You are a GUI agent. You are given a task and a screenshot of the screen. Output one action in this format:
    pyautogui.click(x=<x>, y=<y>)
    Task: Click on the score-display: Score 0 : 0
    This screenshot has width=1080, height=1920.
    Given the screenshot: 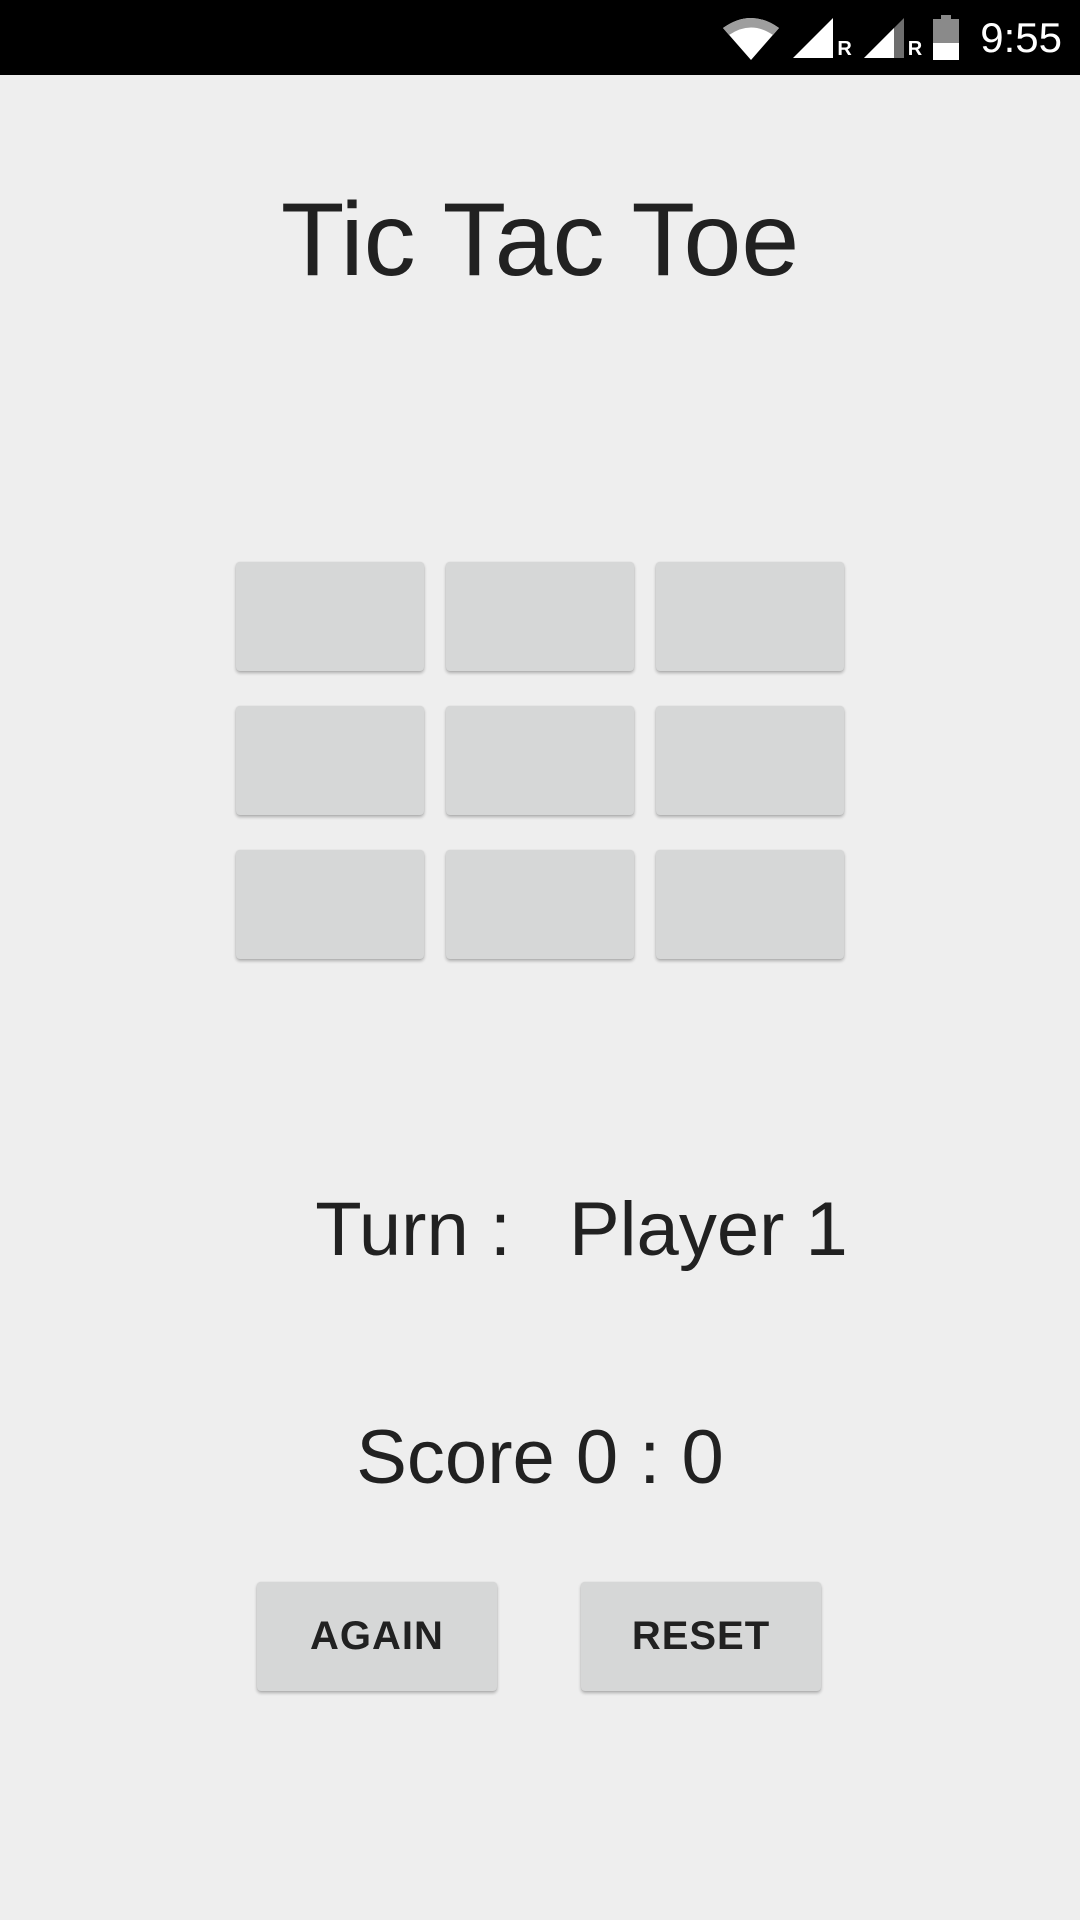 What is the action you would take?
    pyautogui.click(x=540, y=1457)
    